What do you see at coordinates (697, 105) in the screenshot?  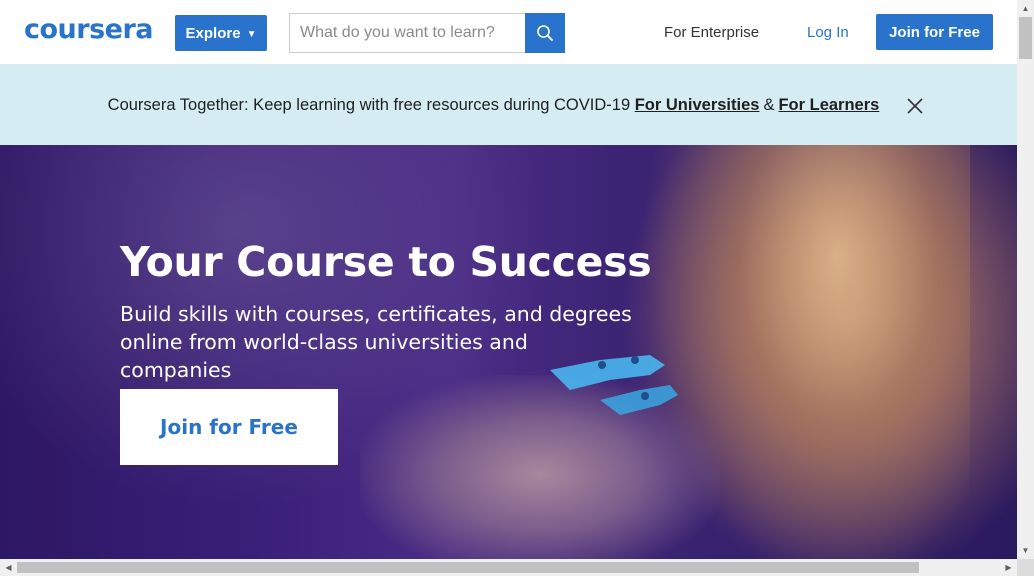 I see `for-universities-link: For Universities` at bounding box center [697, 105].